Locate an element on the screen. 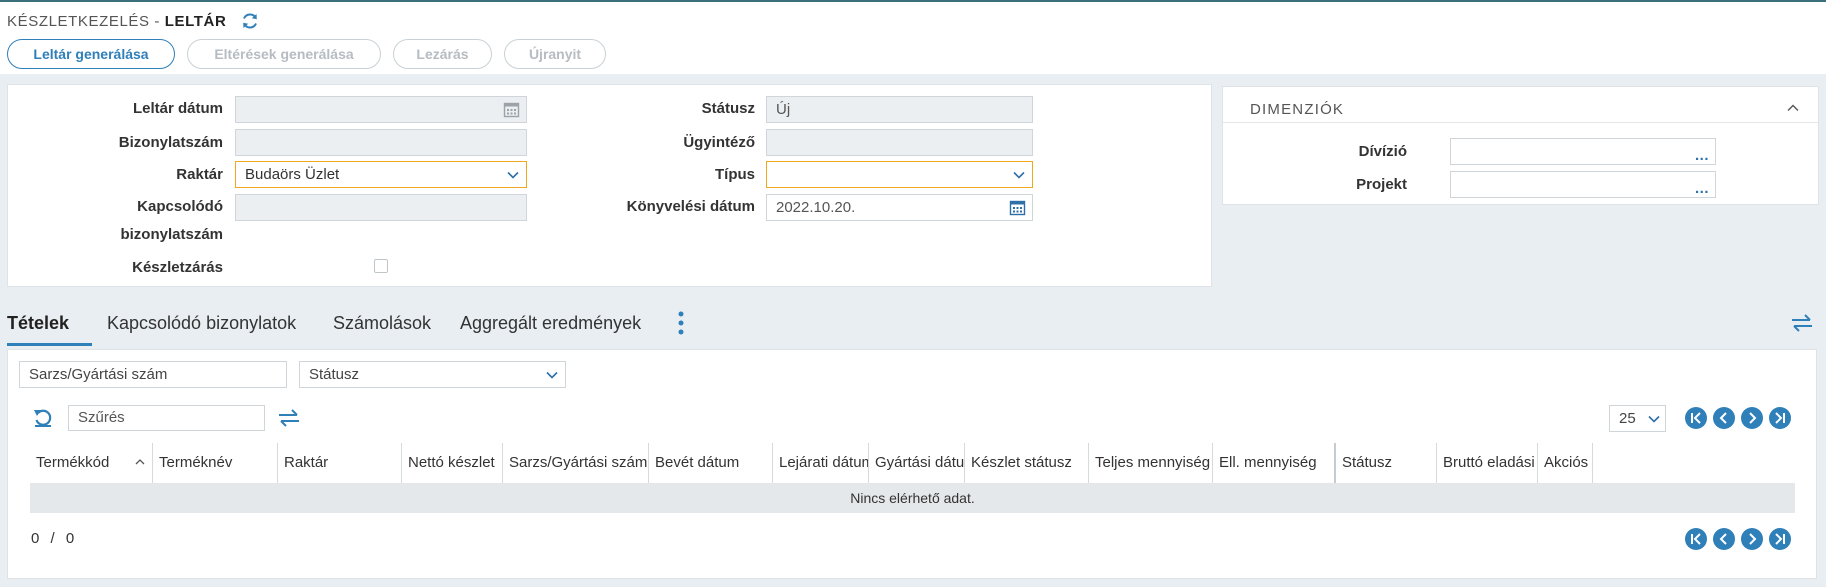  doc-number-label: Bizonylatszám is located at coordinates (170, 142).